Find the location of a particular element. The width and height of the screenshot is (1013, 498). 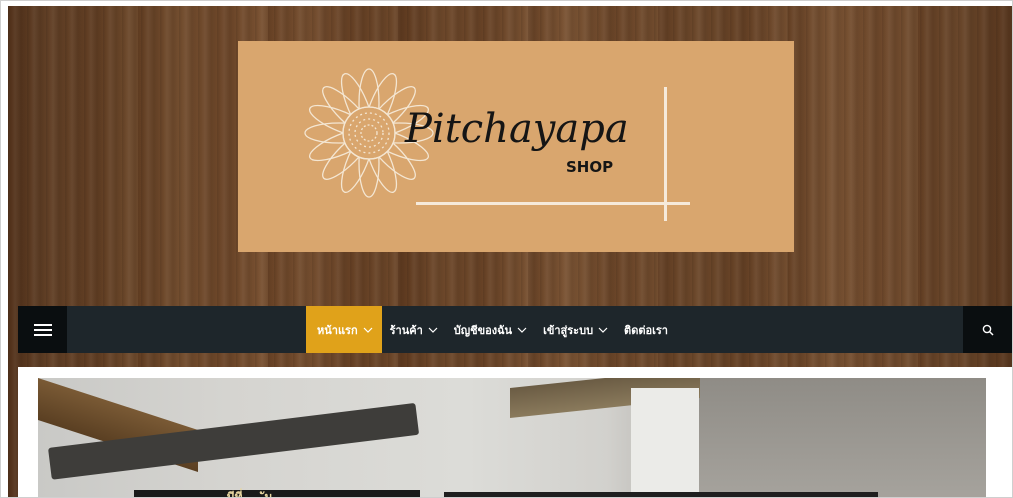

nav-item-label: เข้าสู่ระบบ is located at coordinates (568, 330).